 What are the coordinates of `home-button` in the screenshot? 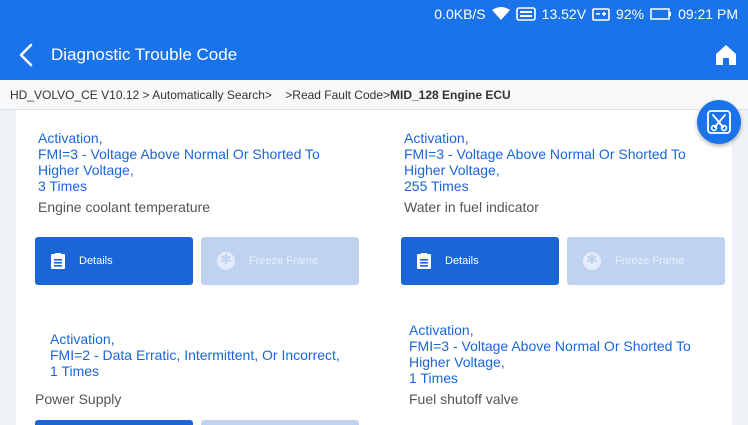 It's located at (726, 55).